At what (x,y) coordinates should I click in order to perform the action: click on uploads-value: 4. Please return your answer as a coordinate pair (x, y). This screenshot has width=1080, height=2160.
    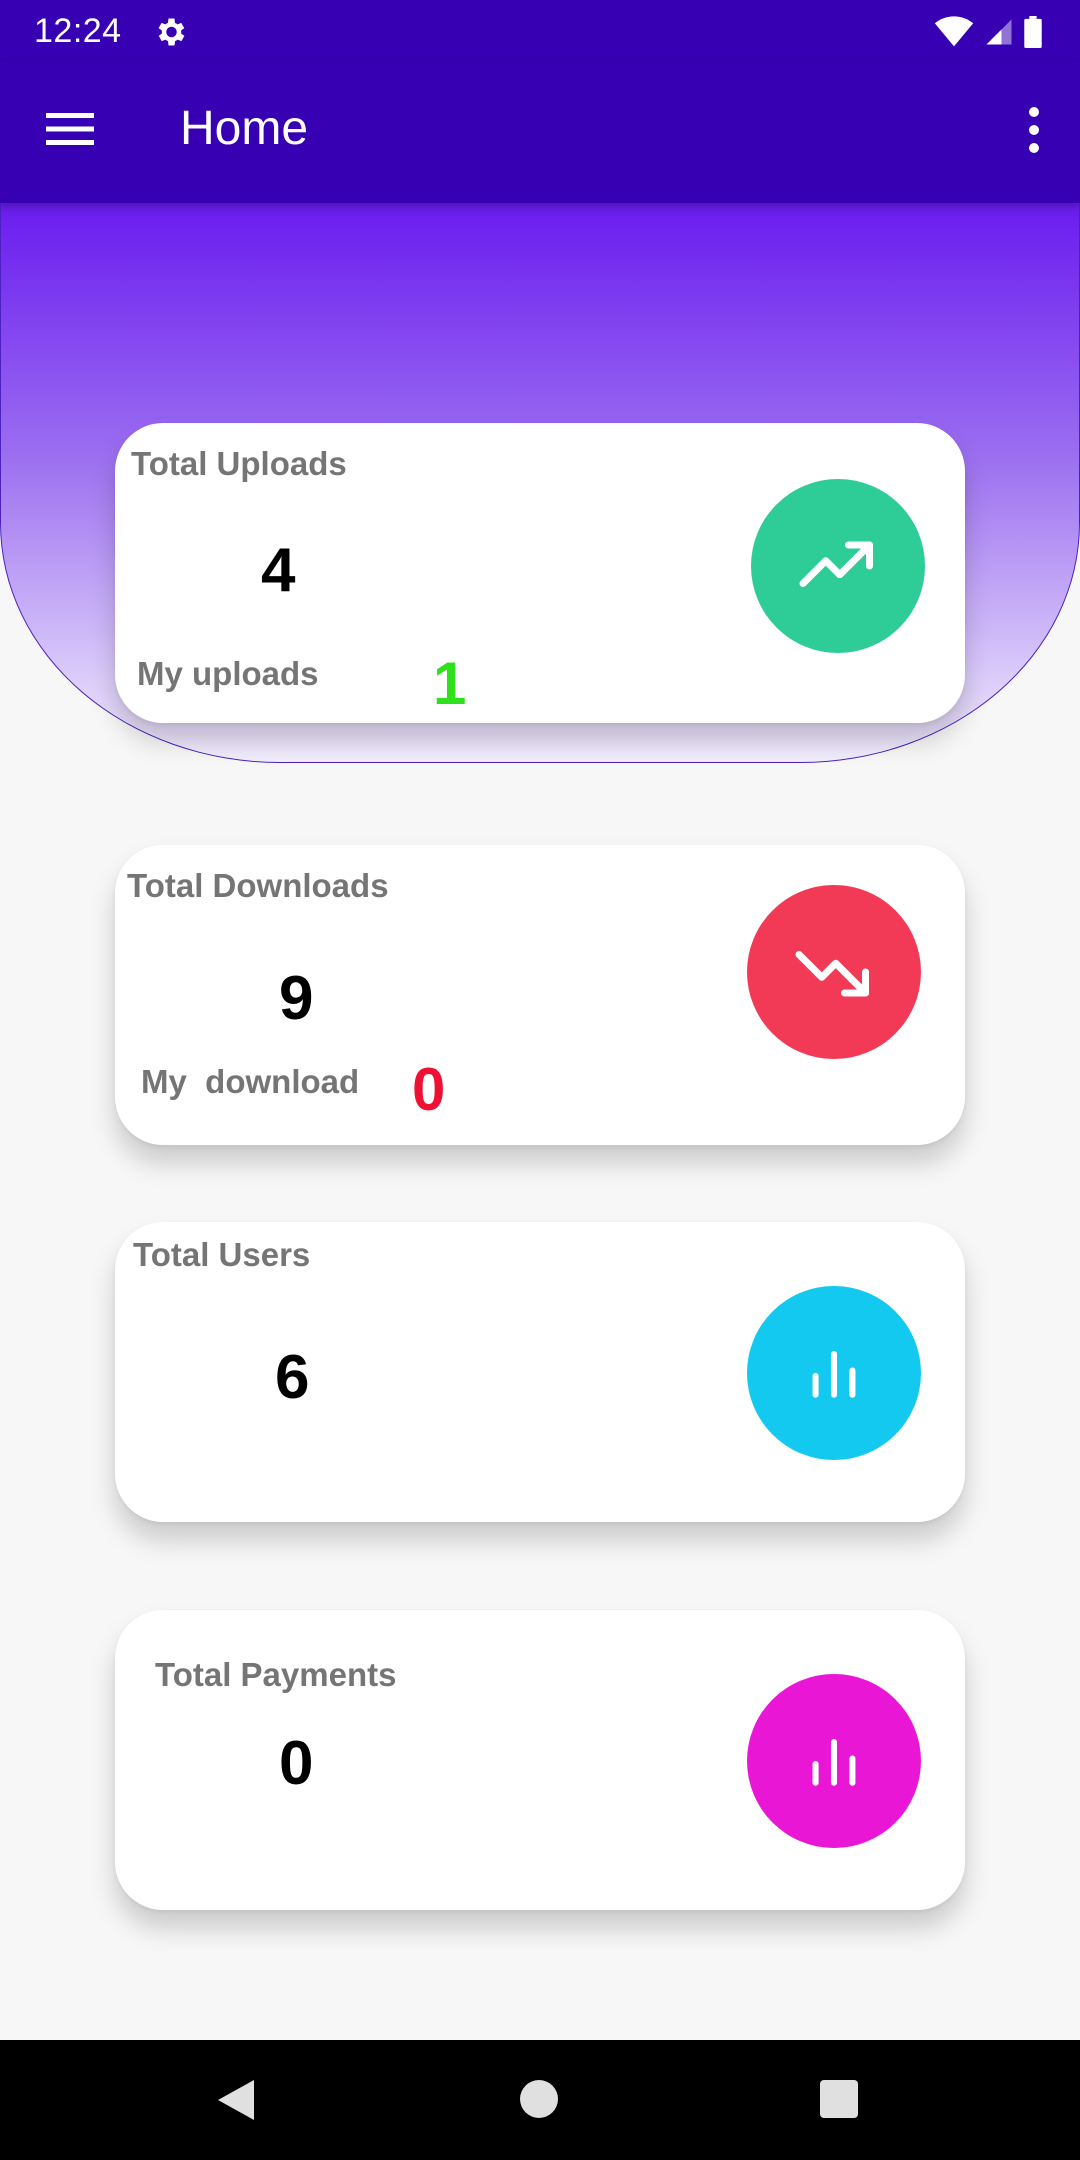
    Looking at the image, I should click on (278, 570).